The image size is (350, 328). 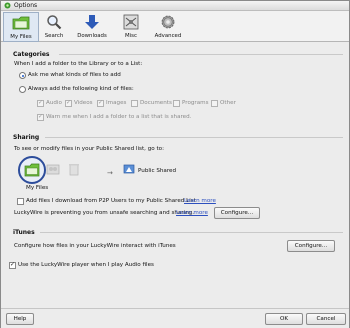 I want to click on tab-my-files-label: My Files, so click(x=21, y=37).